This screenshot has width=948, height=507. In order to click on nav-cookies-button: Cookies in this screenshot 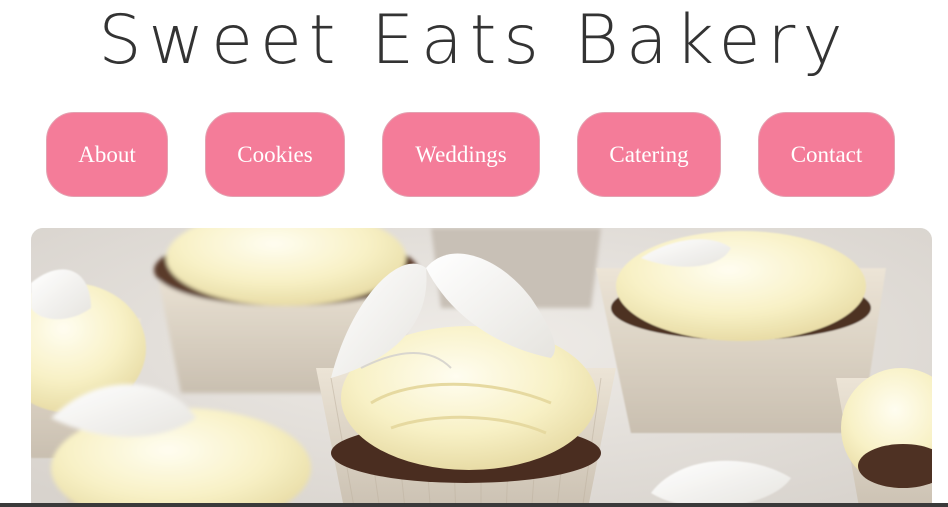, I will do `click(275, 154)`.